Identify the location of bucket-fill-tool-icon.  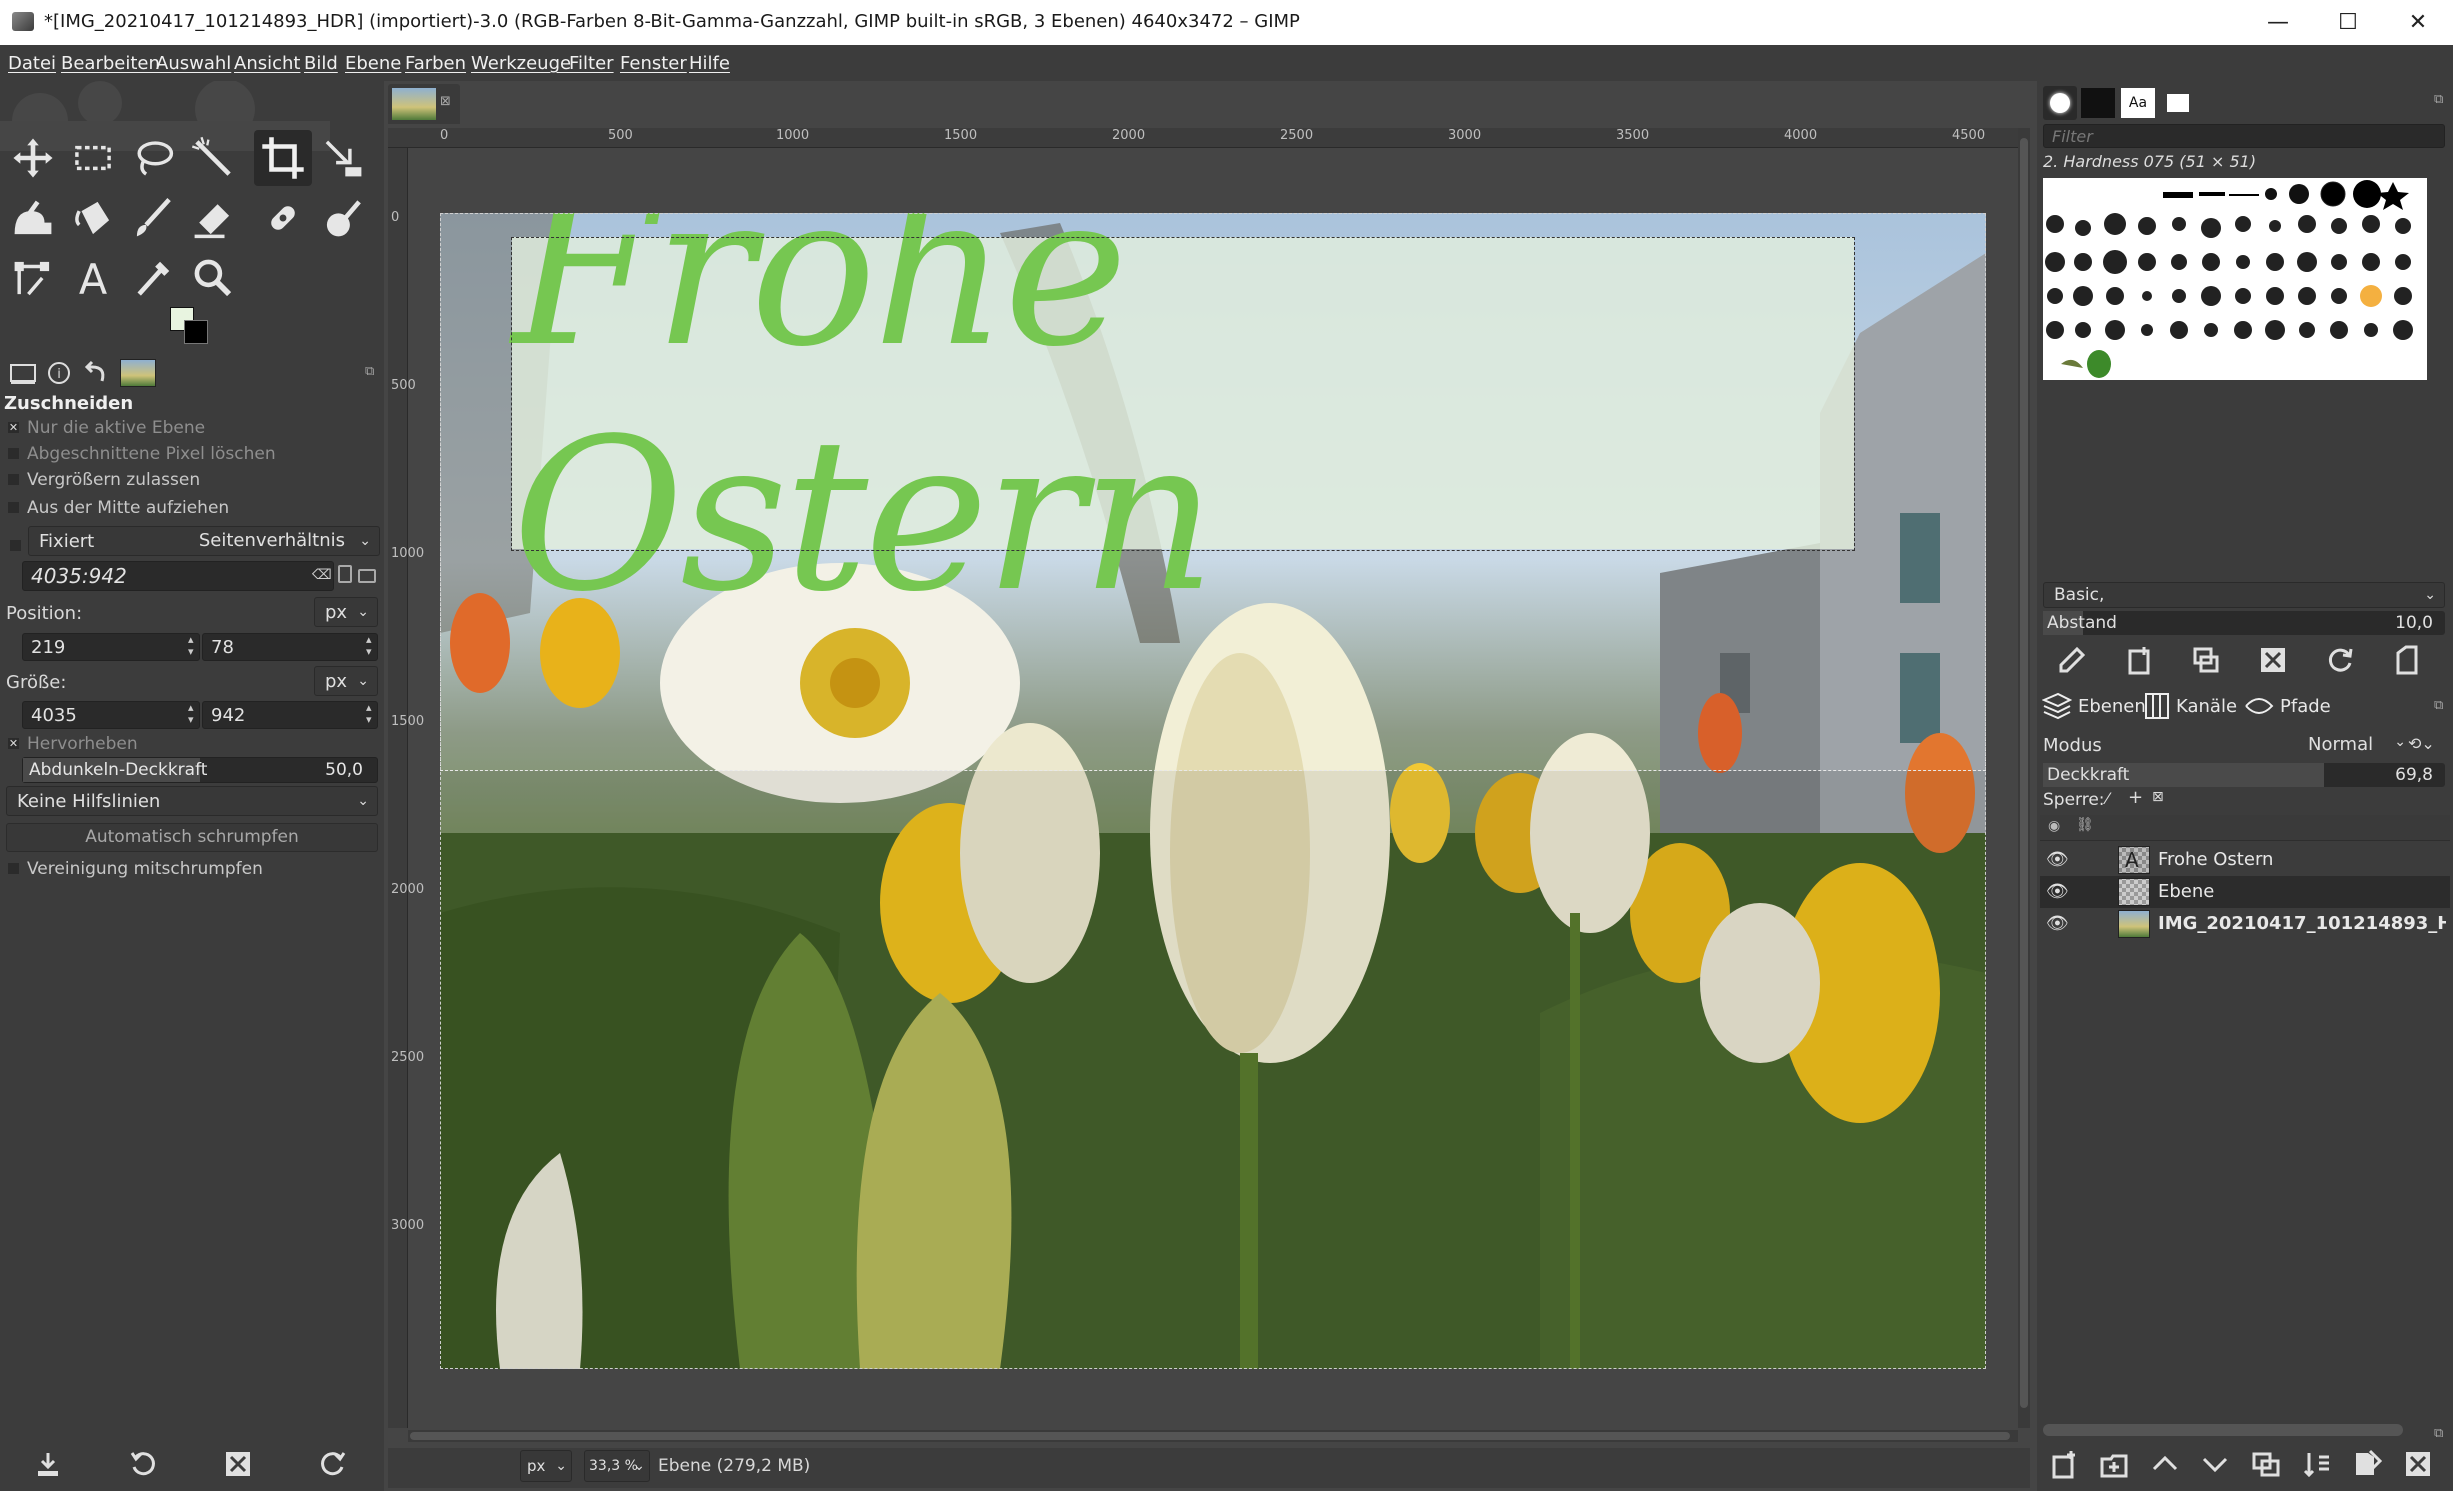
(93, 218).